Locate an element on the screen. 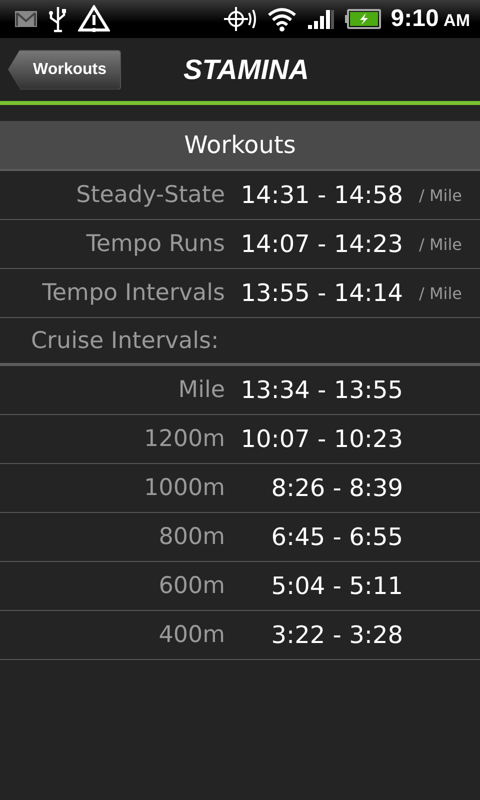 The height and width of the screenshot is (800, 480). usb-icon is located at coordinates (58, 19).